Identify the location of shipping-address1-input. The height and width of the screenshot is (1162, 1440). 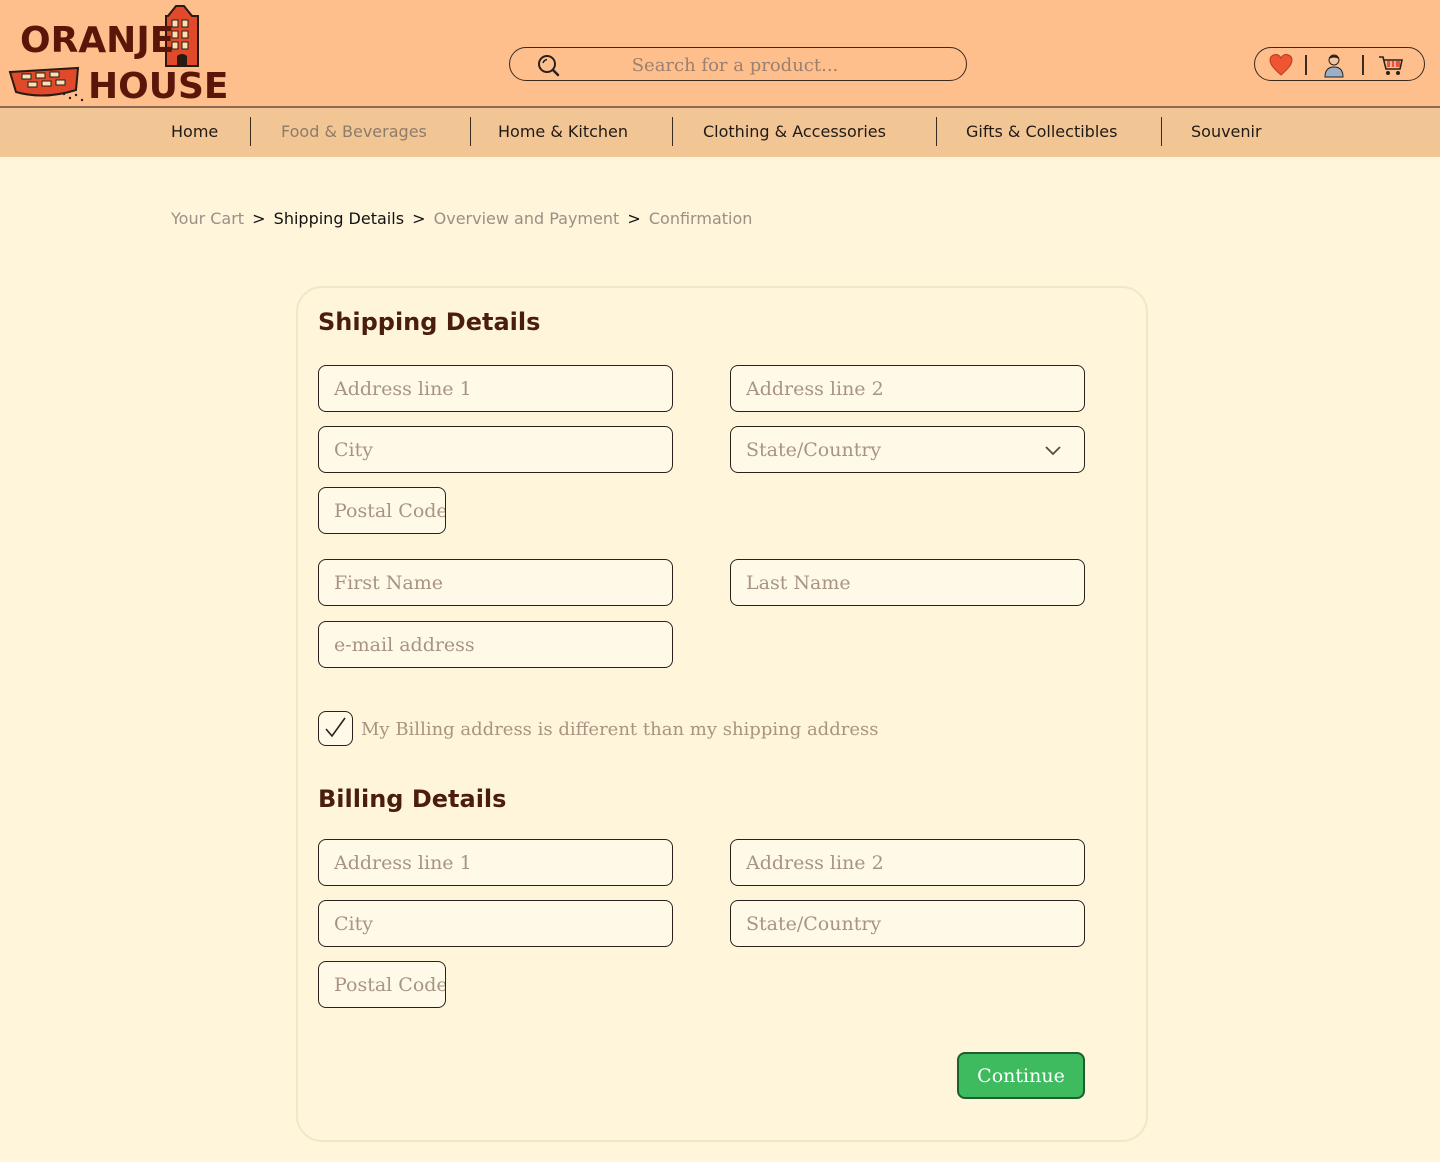
(495, 388).